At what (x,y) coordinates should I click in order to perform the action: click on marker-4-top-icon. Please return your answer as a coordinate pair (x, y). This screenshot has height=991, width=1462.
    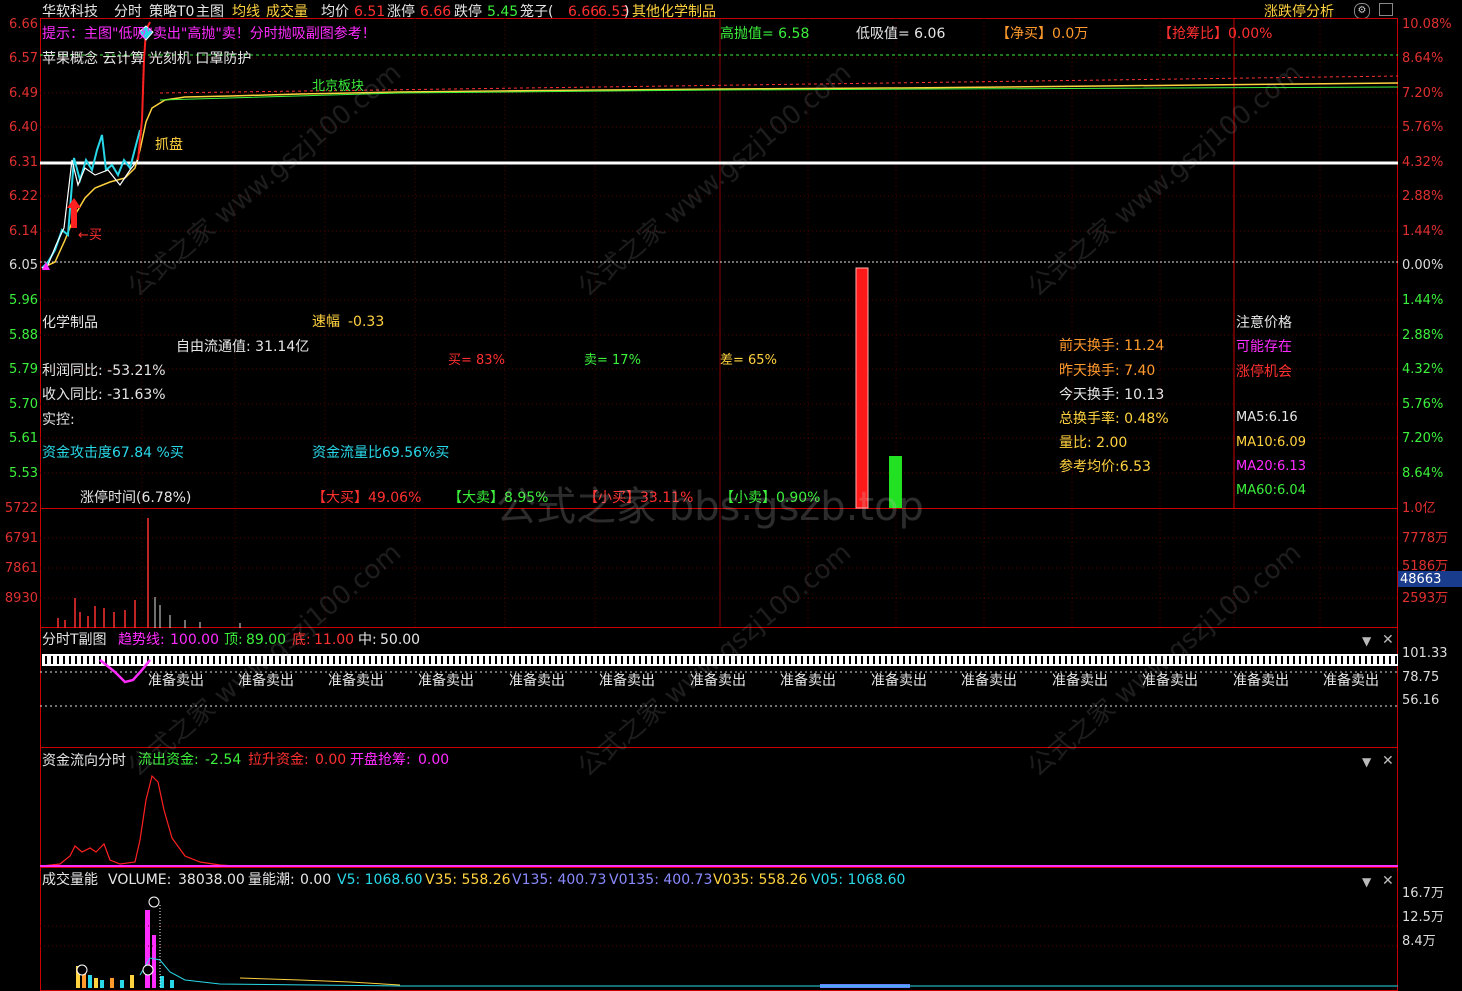
    Looking at the image, I should click on (154, 902).